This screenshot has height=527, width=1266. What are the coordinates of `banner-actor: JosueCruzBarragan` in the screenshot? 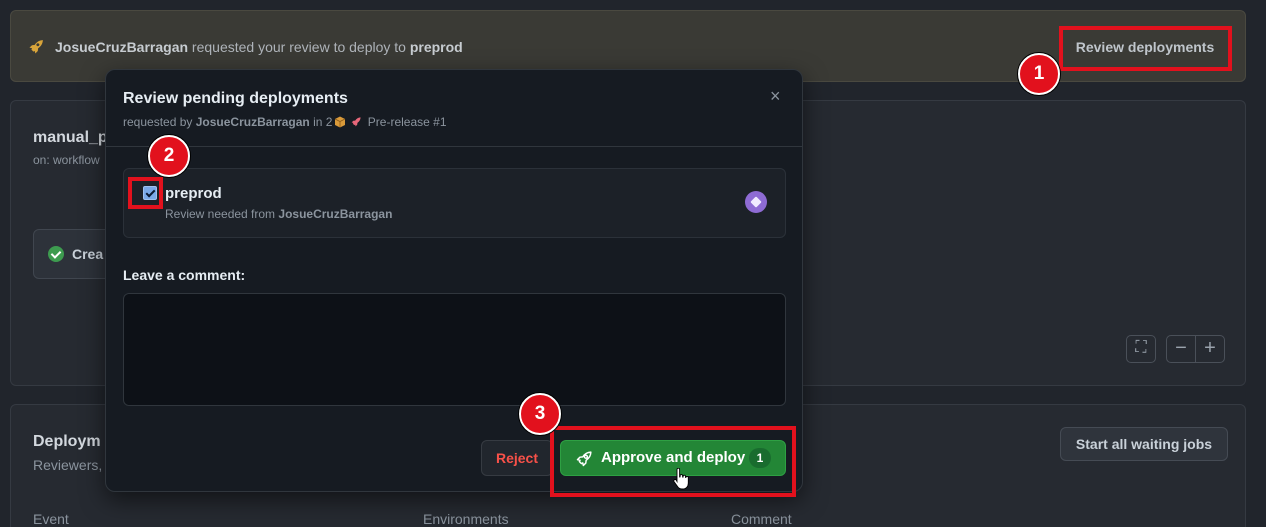 It's located at (121, 47).